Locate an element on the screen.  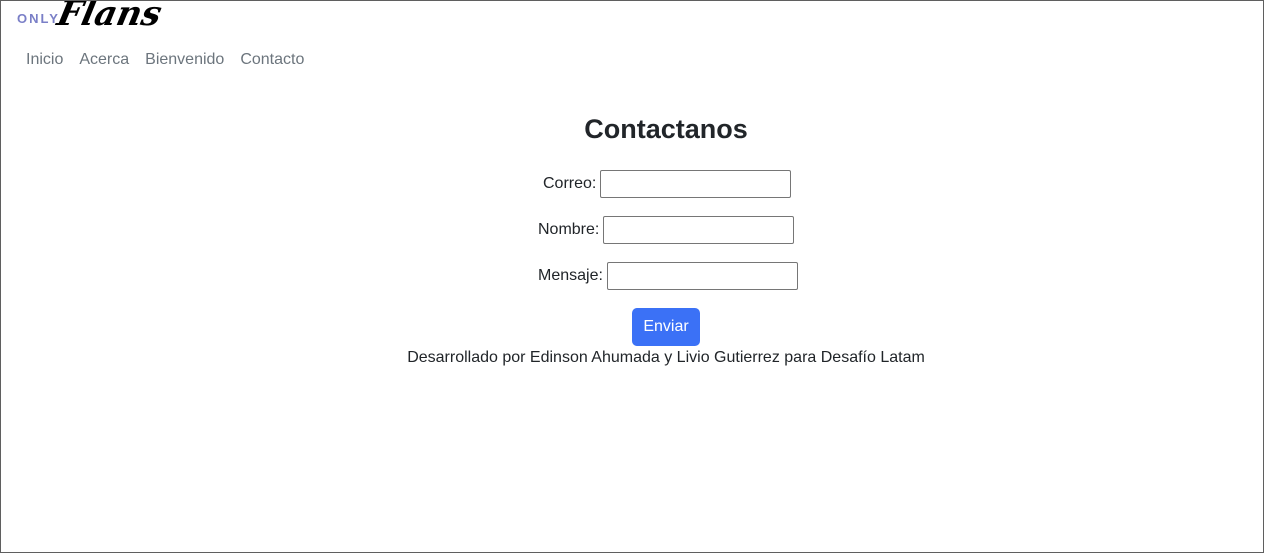
nombre-label: Nombre: is located at coordinates (569, 229).